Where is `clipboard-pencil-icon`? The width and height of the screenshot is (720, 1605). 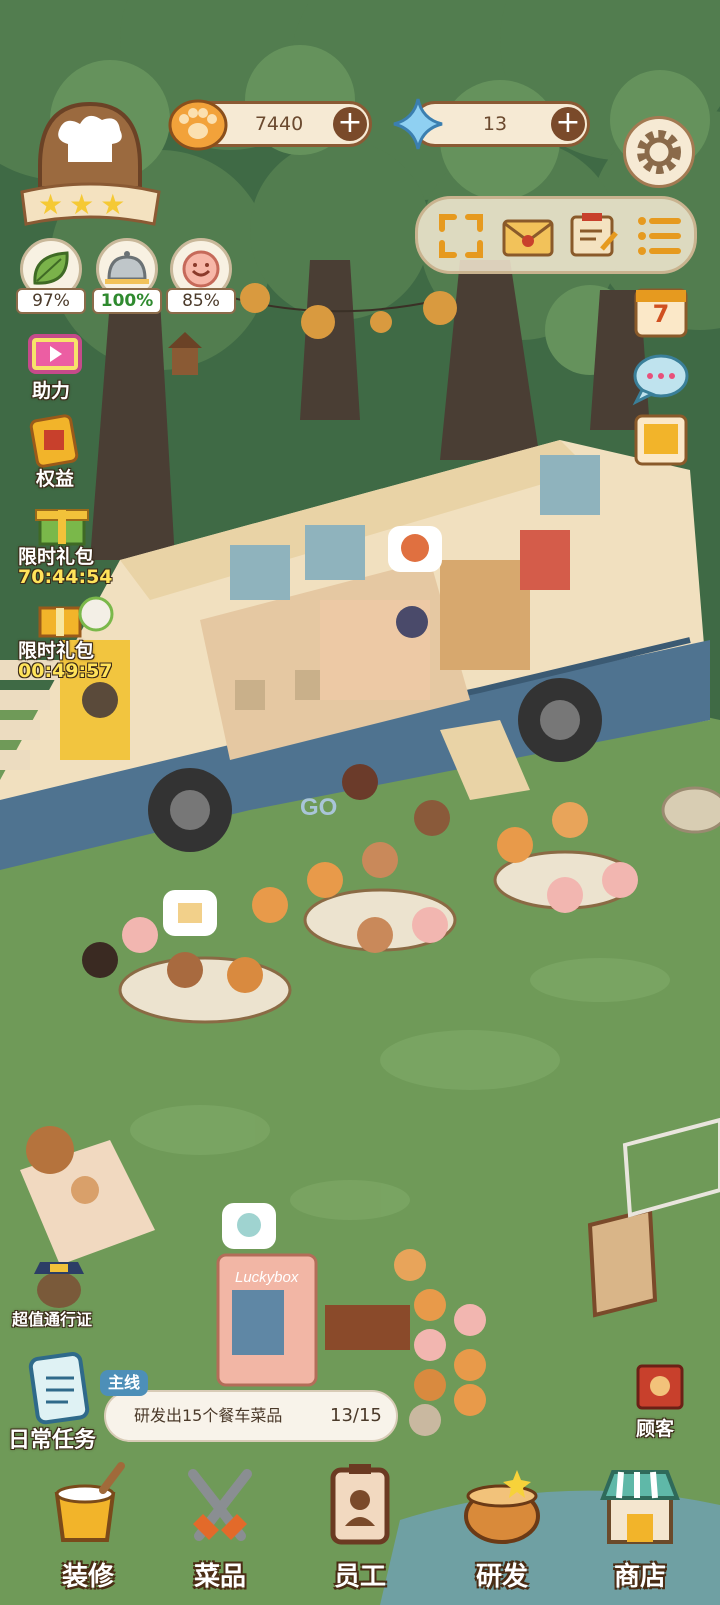 clipboard-pencil-icon is located at coordinates (594, 235).